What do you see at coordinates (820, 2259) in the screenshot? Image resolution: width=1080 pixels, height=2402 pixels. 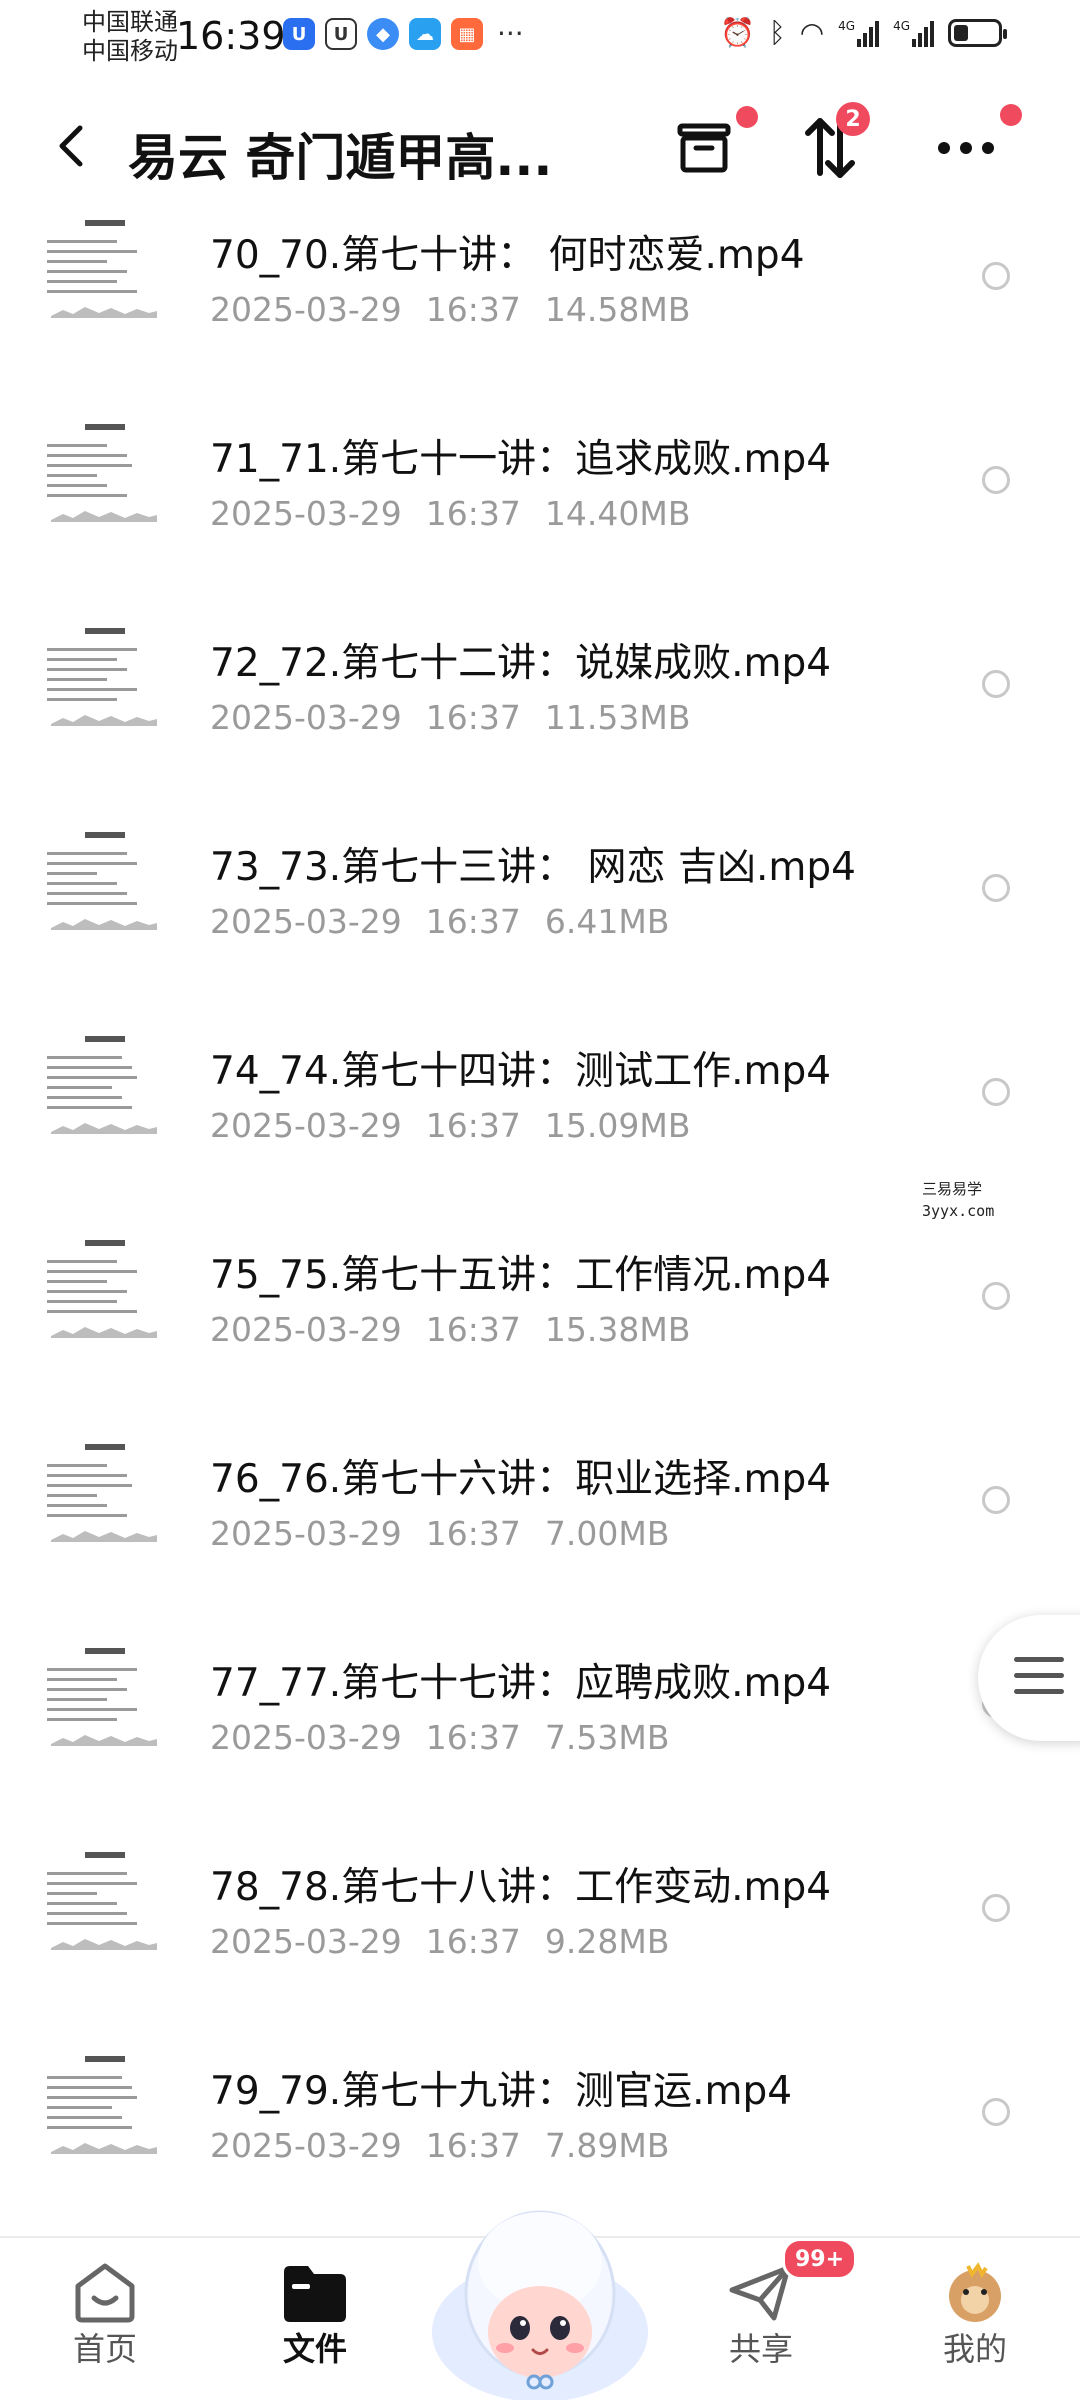 I see `share-count-badge: 99+` at bounding box center [820, 2259].